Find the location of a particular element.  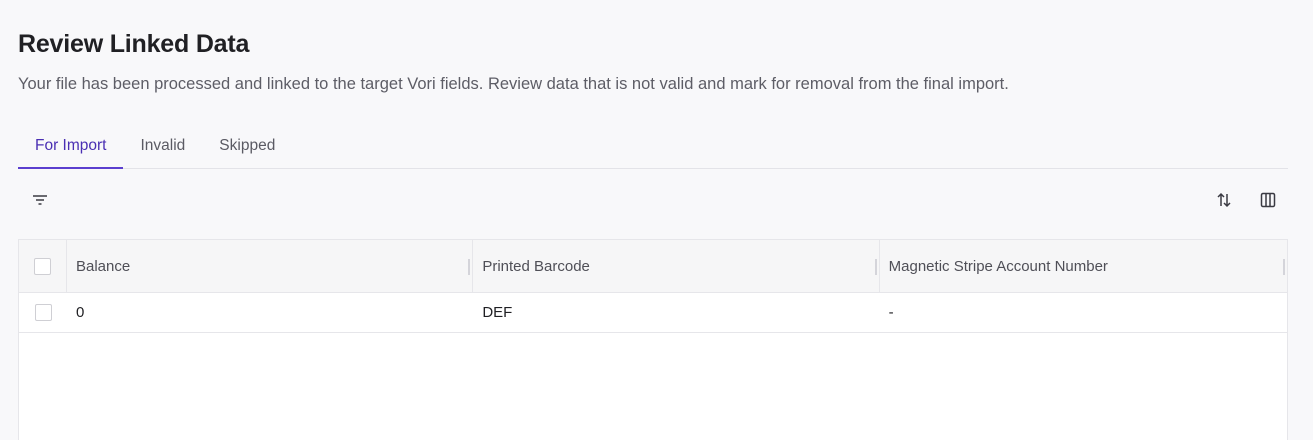

sort-button is located at coordinates (1224, 200).